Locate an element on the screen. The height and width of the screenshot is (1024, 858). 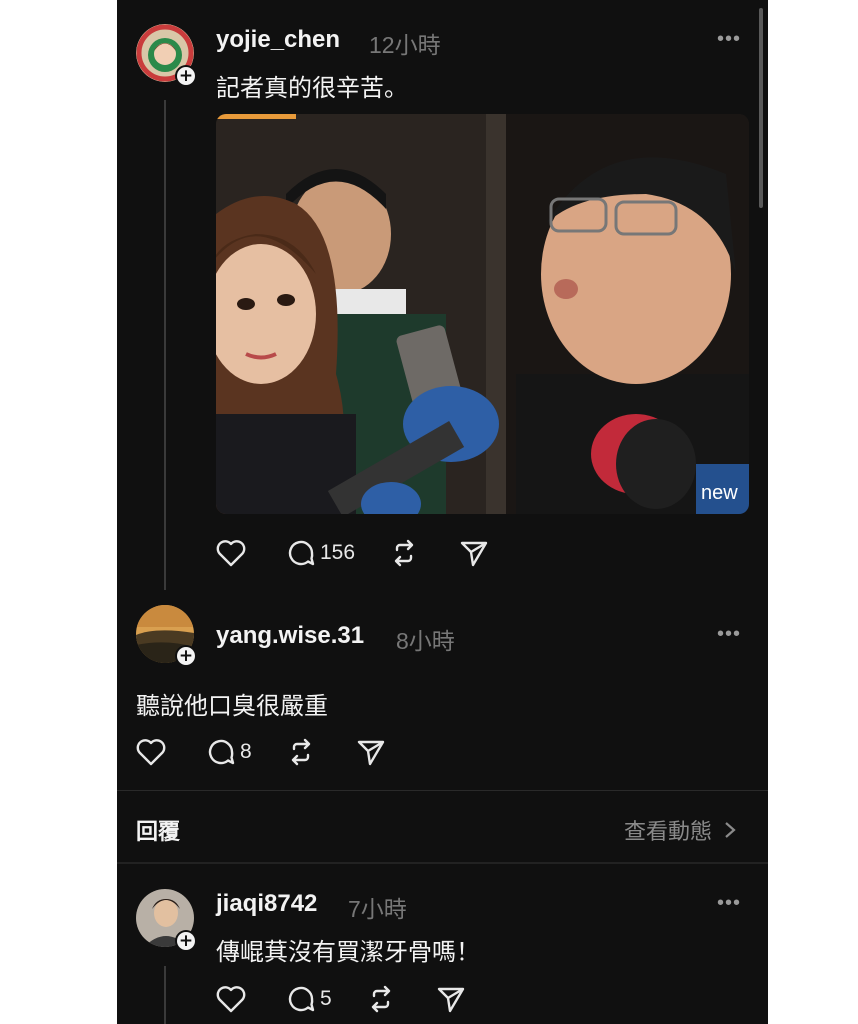
post: + jiaqi8742 7小時 ••• 傳崐萁沒有買潔牙骨嗎！ 5 is located at coordinates (442, 944).